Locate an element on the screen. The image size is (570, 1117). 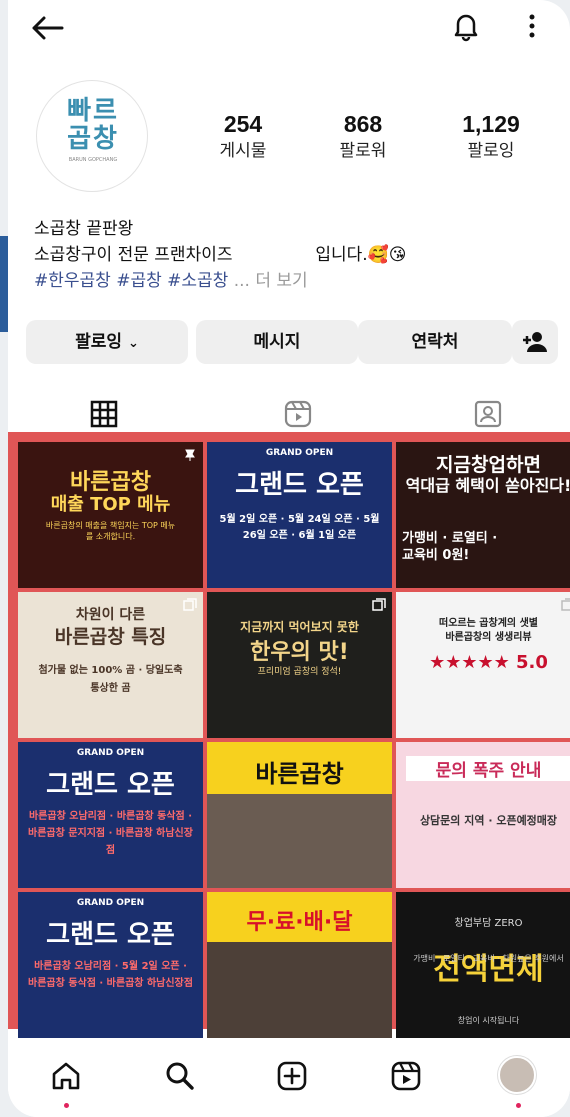
post-subtitle: 바른곱창의 생생리뷰 is located at coordinates (488, 637).